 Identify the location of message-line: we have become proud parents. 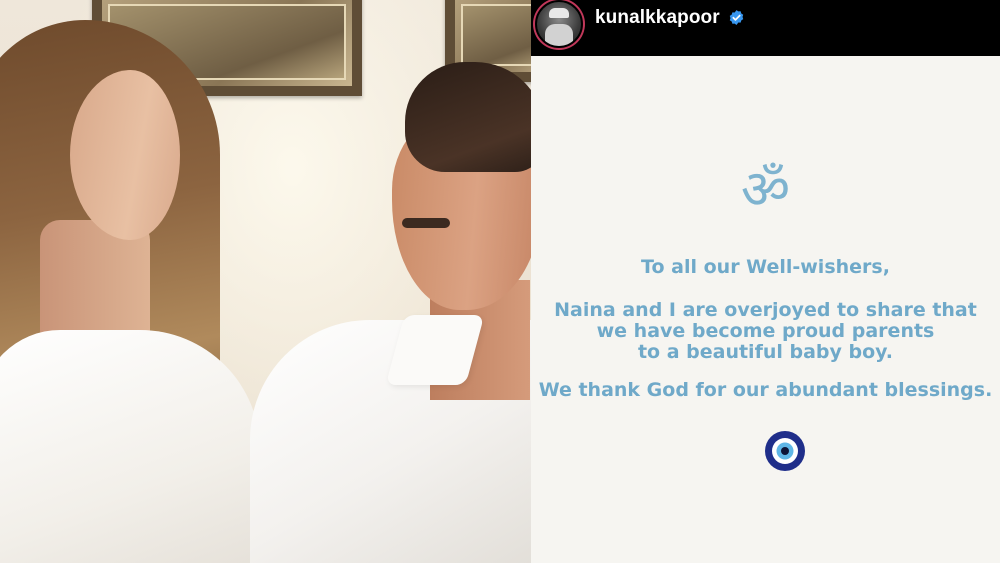
(765, 331).